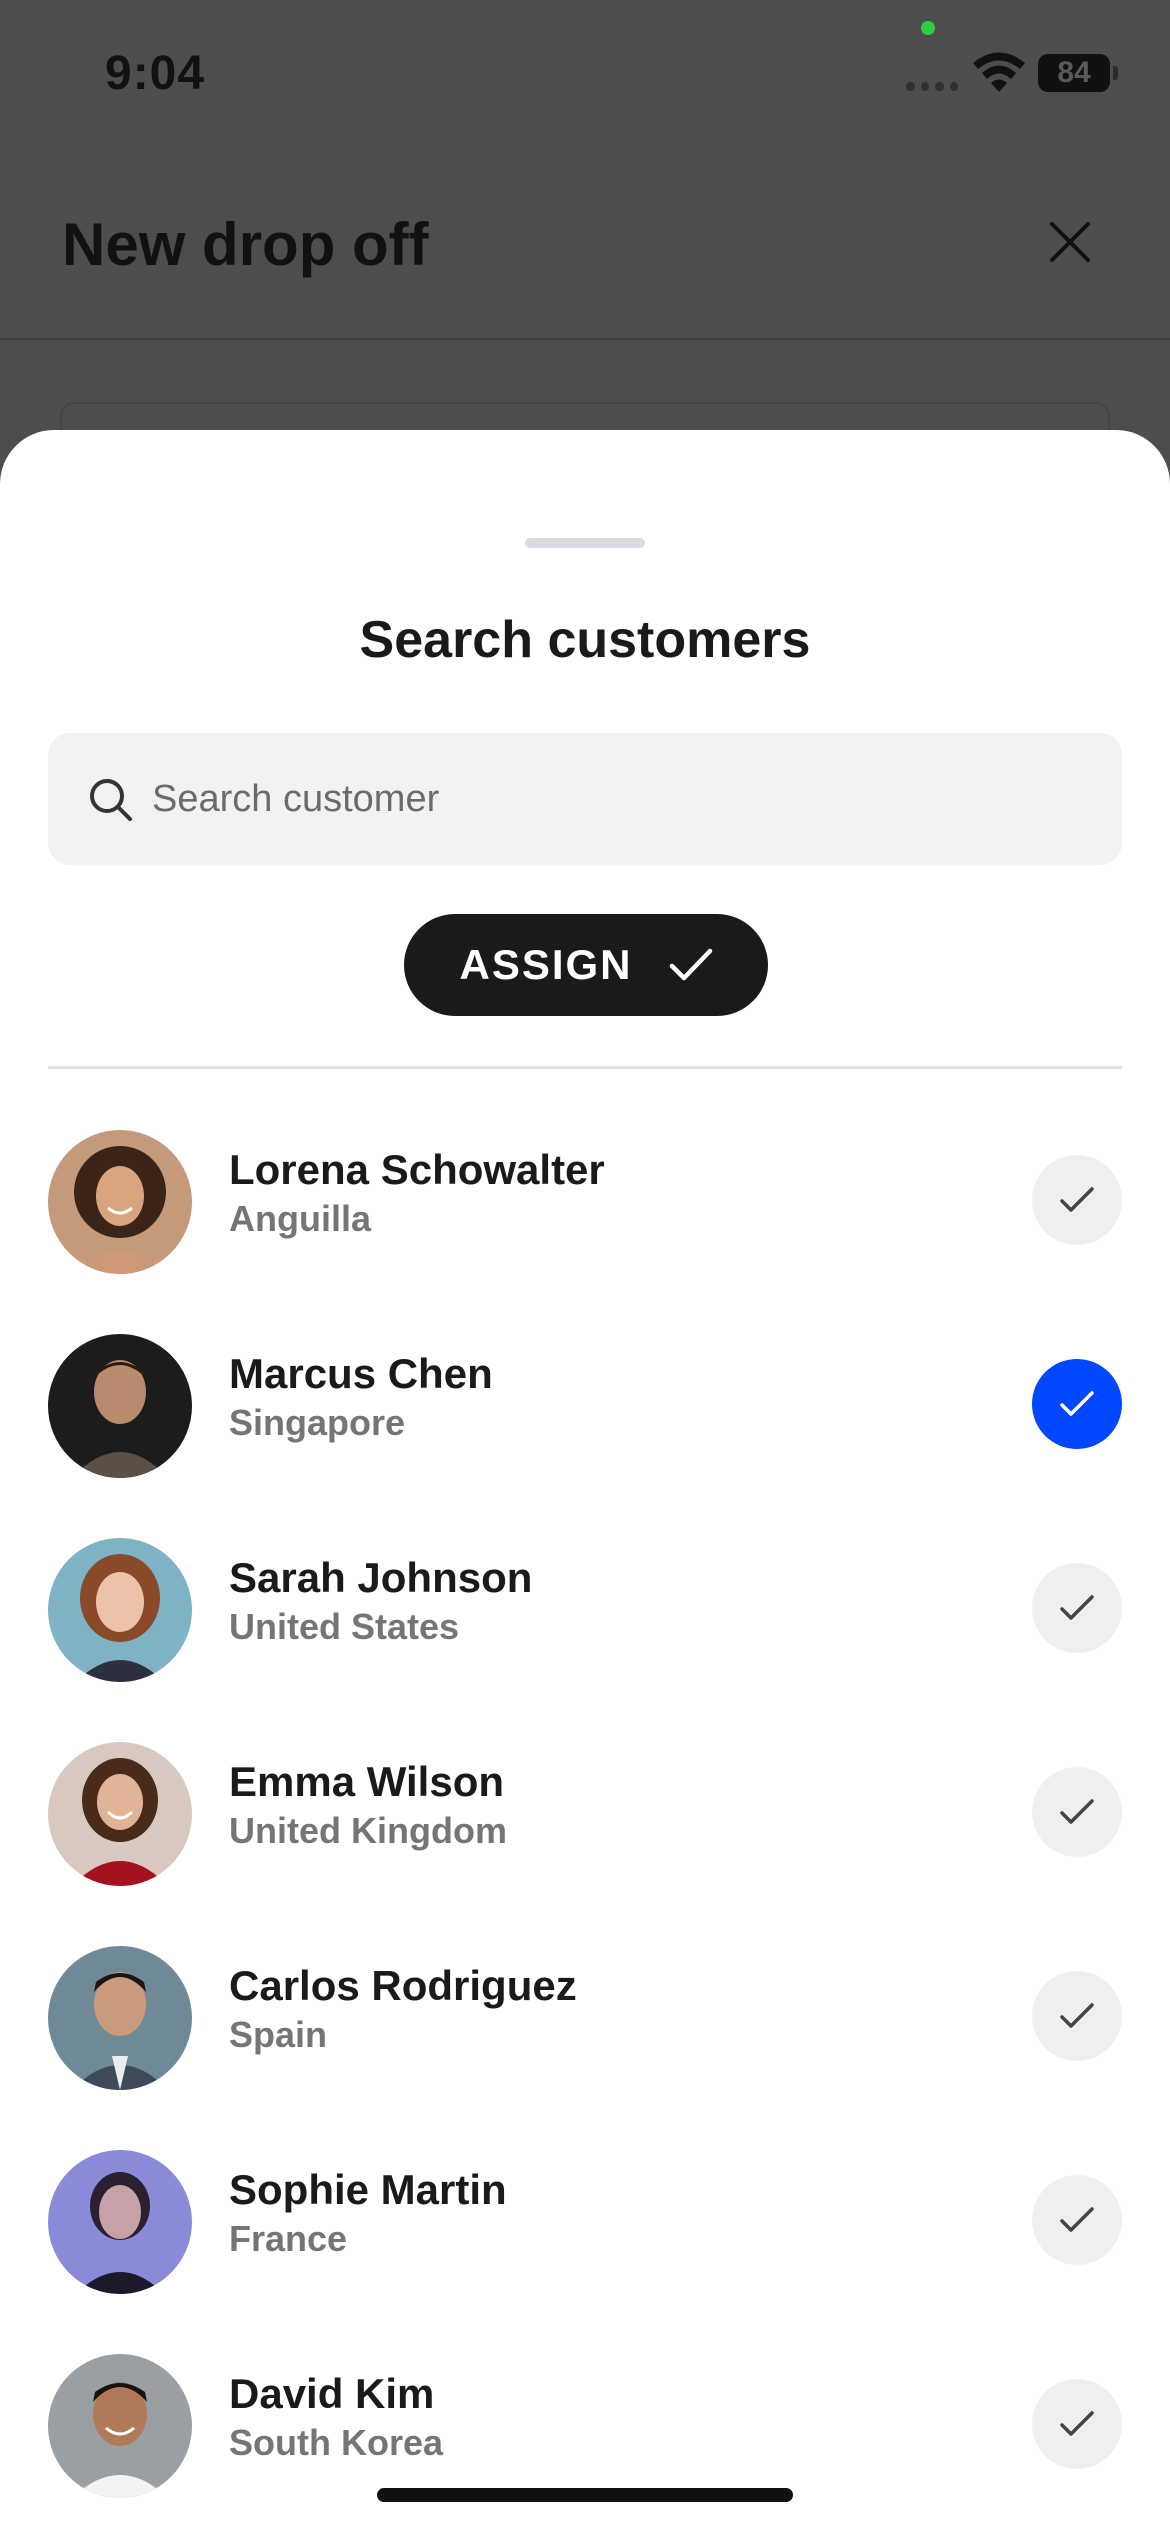 The width and height of the screenshot is (1170, 2532). Describe the element at coordinates (332, 2393) in the screenshot. I see `customer-name: David Kim` at that location.